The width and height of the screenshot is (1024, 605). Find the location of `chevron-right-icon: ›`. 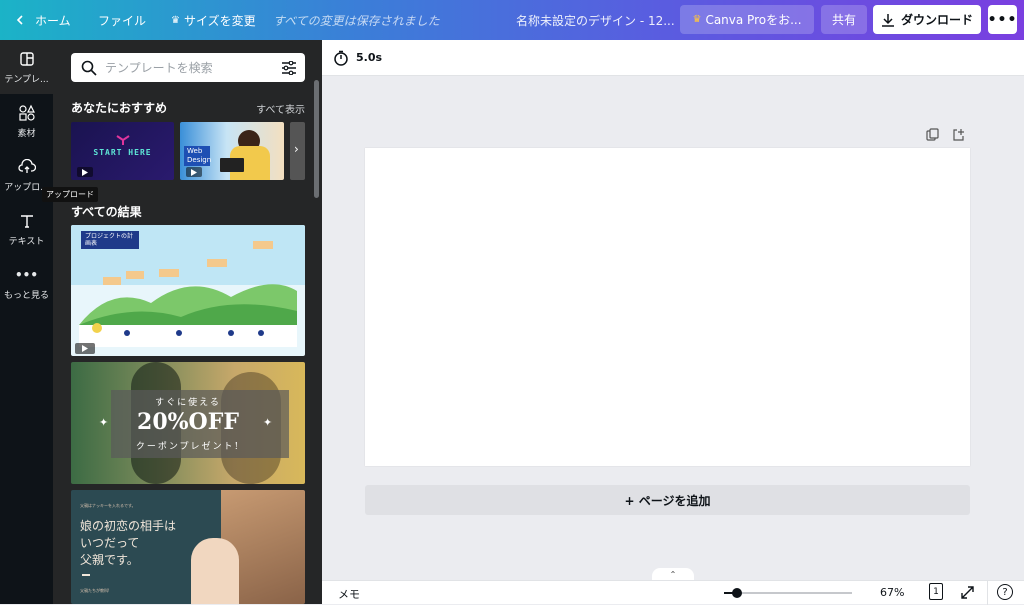

chevron-right-icon: › is located at coordinates (296, 149).